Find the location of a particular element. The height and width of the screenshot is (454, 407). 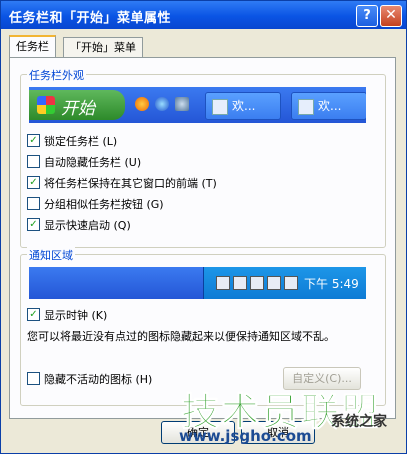

watermark-tag: 系统之家 is located at coordinates (359, 422).